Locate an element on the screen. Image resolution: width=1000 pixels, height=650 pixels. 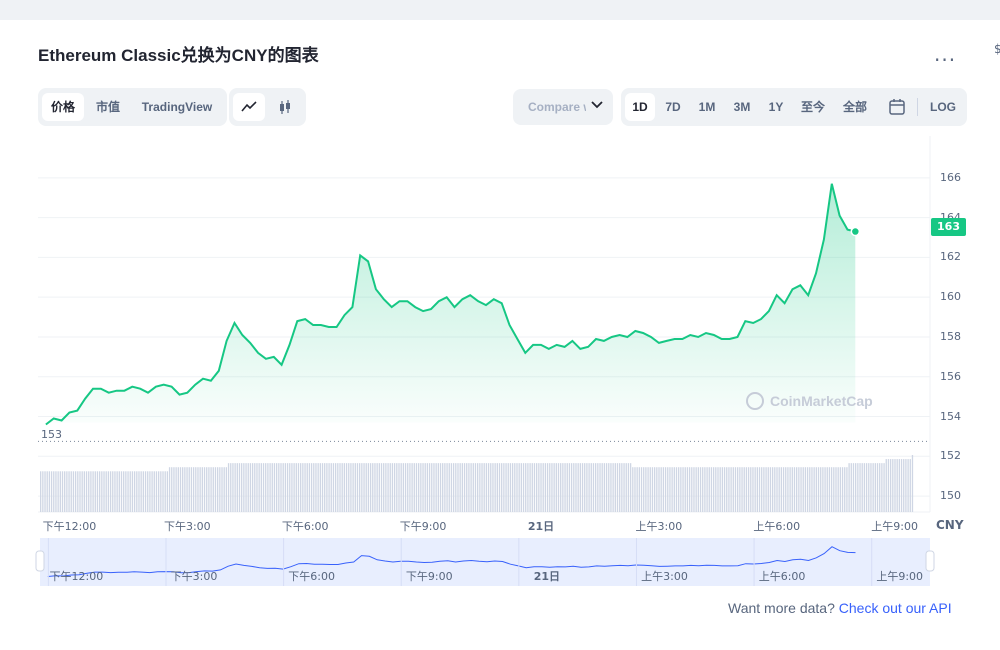
navigator-tick-label: 上午3:00 is located at coordinates (664, 576).